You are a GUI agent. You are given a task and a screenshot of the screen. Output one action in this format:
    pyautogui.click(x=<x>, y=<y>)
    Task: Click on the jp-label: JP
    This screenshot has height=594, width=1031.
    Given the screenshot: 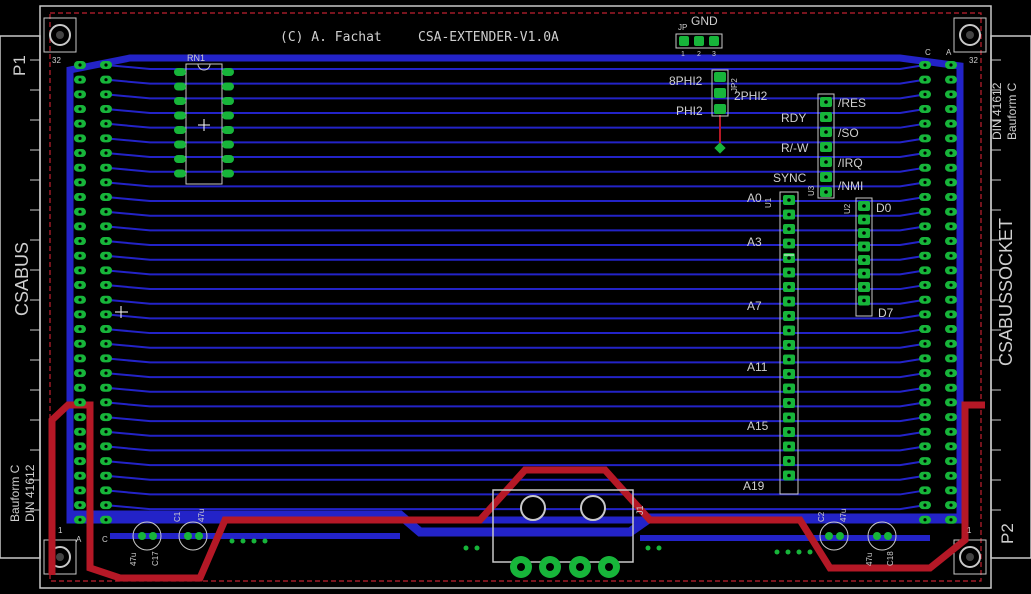 What is the action you would take?
    pyautogui.click(x=683, y=27)
    